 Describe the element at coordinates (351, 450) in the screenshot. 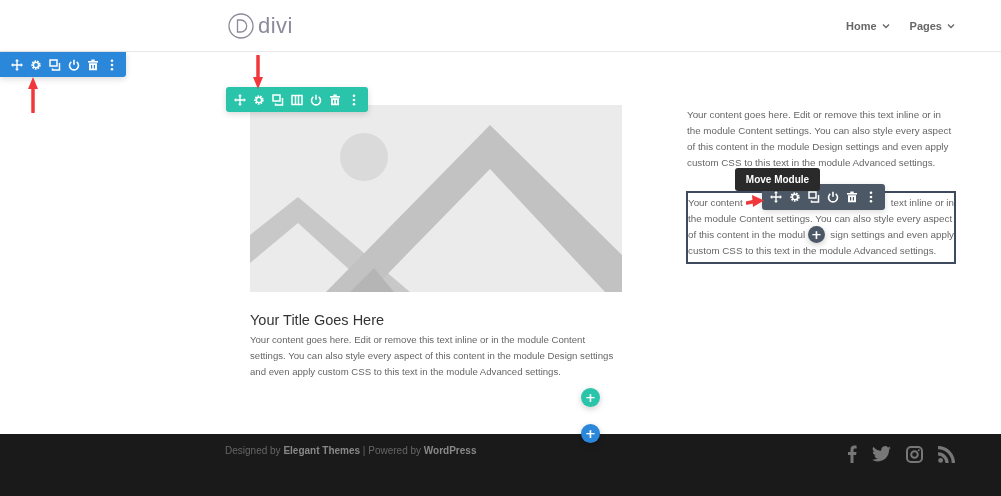

I see `footer-credits: Designed by Elegant Themes | Powered by WordPress` at that location.